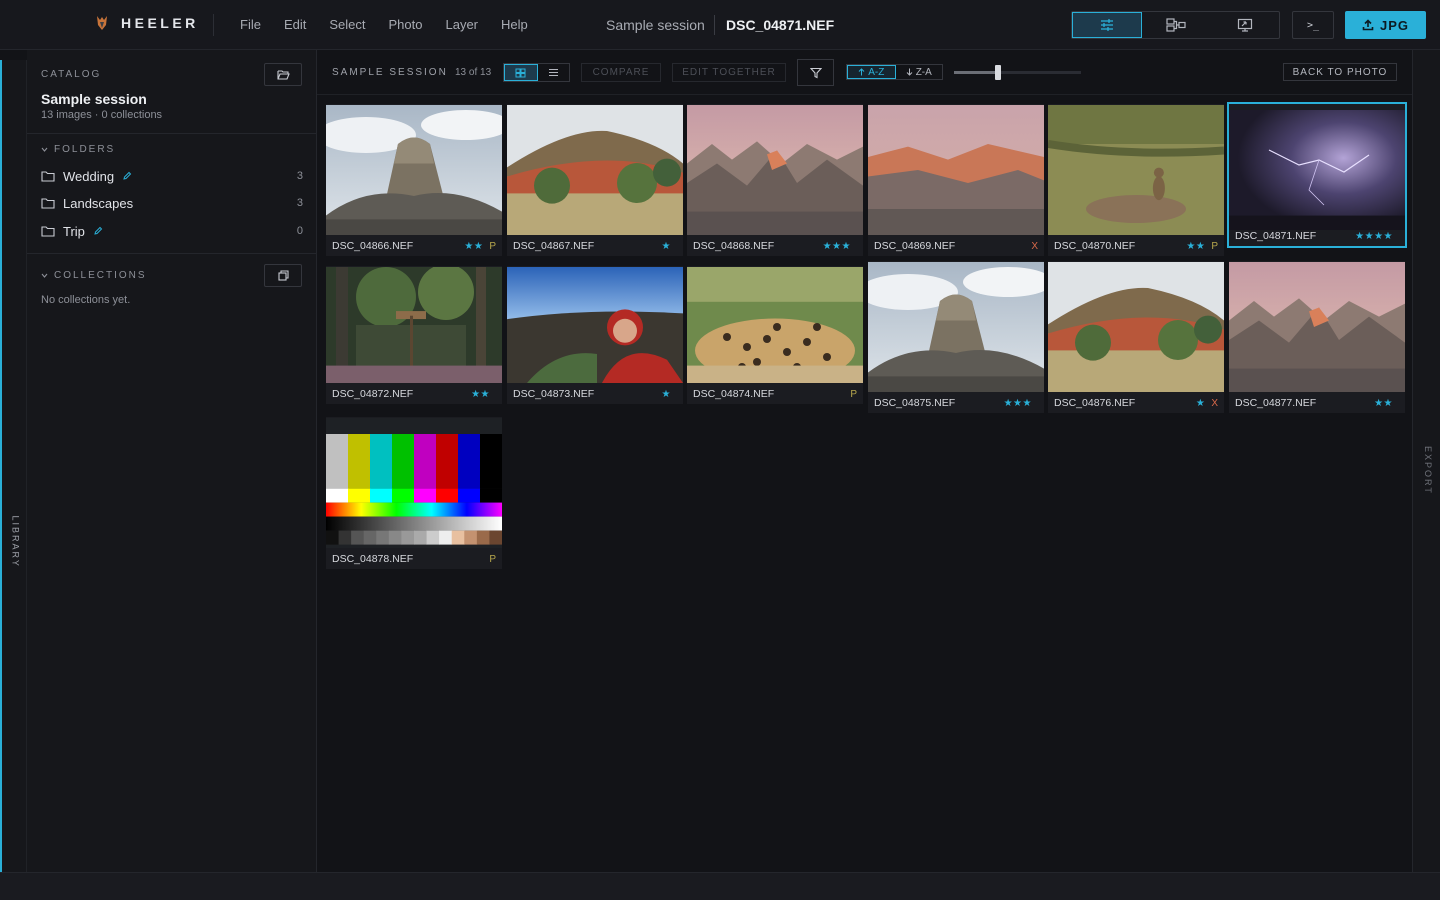 The height and width of the screenshot is (900, 1440). What do you see at coordinates (86, 300) in the screenshot?
I see `collections-empty-text: No collections yet.` at bounding box center [86, 300].